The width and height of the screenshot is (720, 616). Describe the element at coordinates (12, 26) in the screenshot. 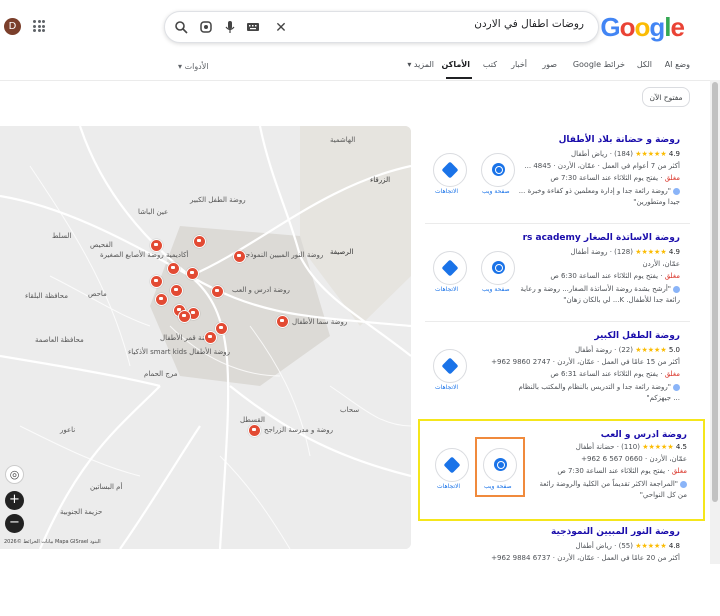

I see `user-avatar: D` at that location.